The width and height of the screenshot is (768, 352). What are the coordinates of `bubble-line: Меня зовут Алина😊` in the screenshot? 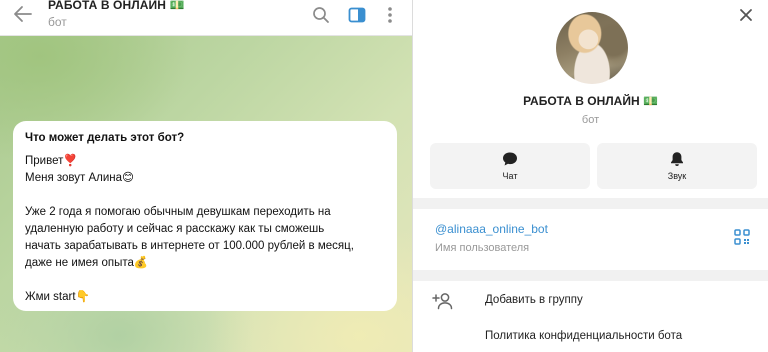 It's located at (80, 178).